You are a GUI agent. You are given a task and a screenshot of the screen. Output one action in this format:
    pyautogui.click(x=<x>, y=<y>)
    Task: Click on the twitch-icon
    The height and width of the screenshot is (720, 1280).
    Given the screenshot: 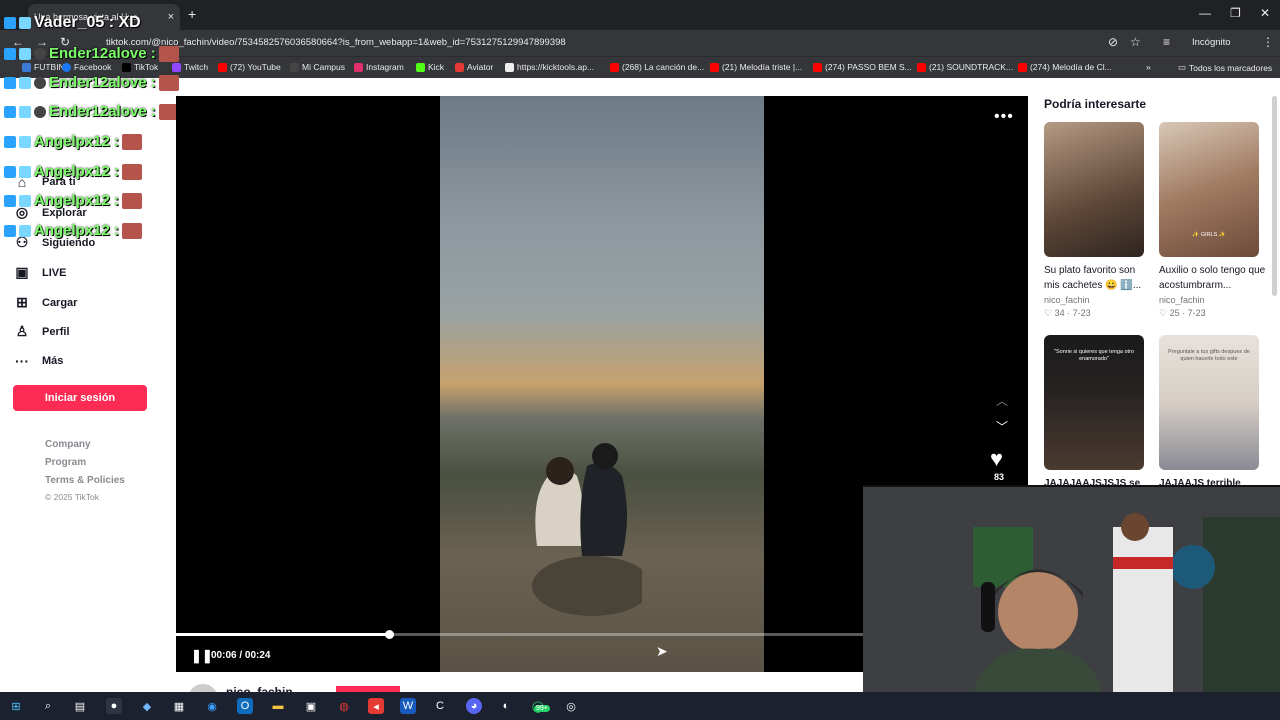 What is the action you would take?
    pyautogui.click(x=176, y=67)
    